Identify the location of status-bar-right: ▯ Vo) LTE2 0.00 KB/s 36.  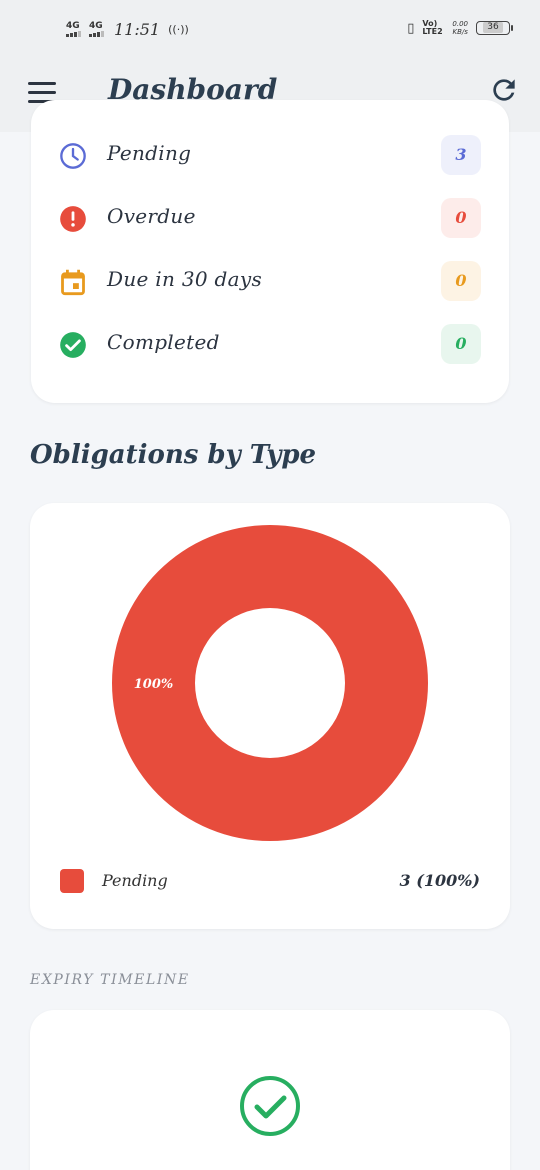
(460, 27).